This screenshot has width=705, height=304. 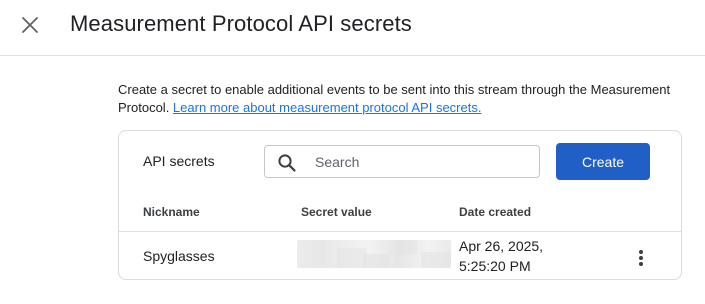 I want to click on row-menu-button, so click(x=641, y=258).